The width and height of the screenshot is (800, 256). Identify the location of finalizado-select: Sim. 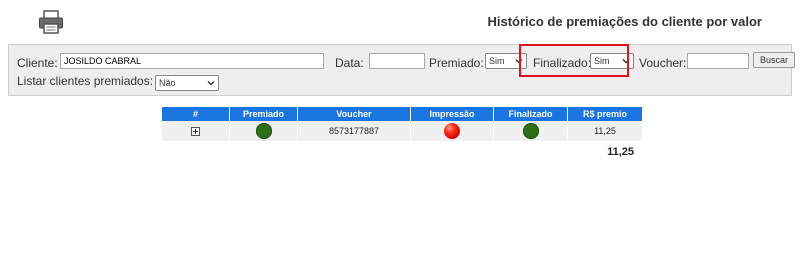
(612, 61).